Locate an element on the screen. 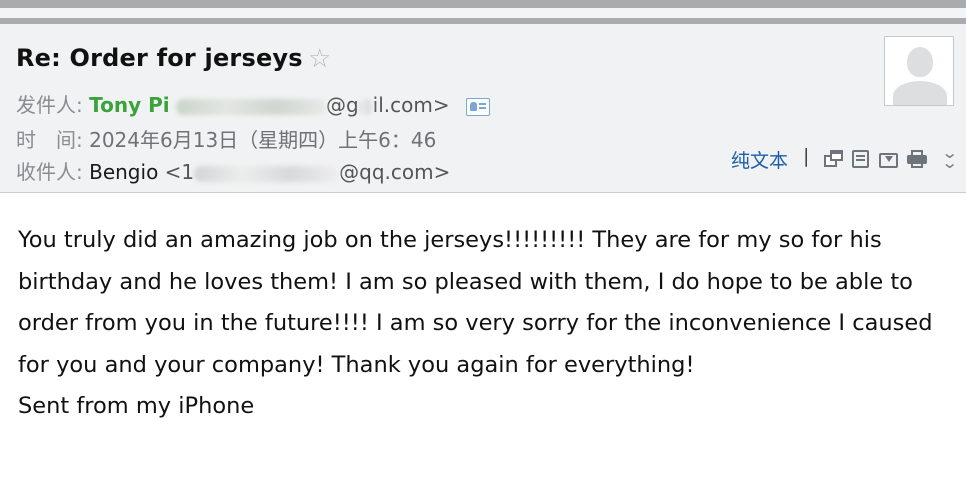  redacted-sender-domain is located at coordinates (365, 106).